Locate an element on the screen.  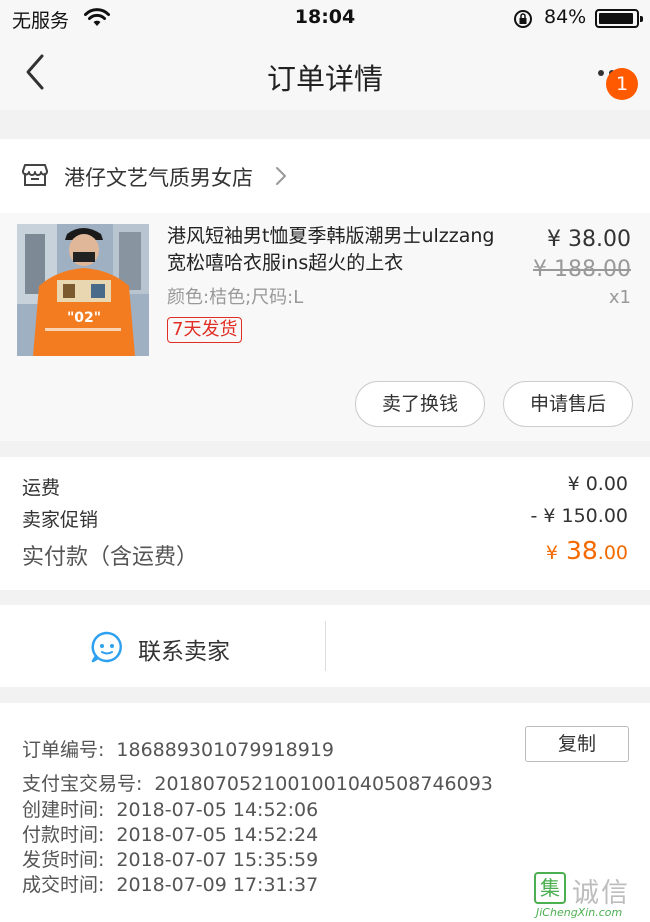
divider is located at coordinates (325, 646).